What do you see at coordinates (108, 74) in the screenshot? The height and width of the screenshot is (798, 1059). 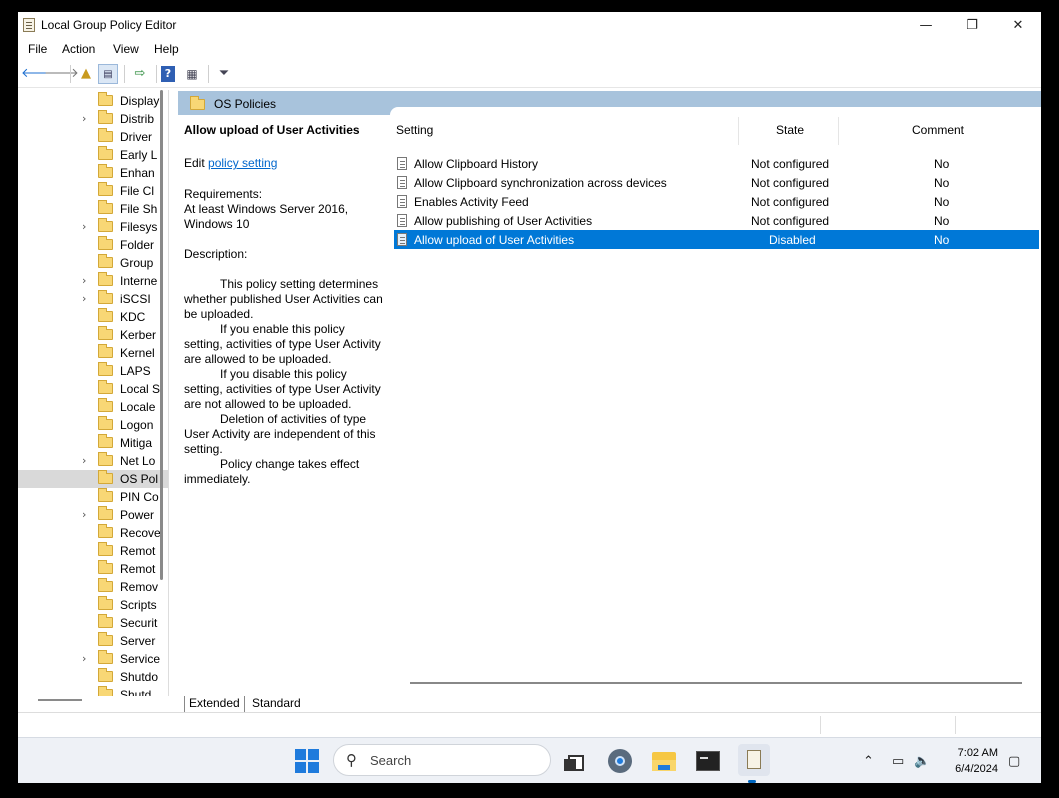 I see `show-hide-tree-icon: ▤` at bounding box center [108, 74].